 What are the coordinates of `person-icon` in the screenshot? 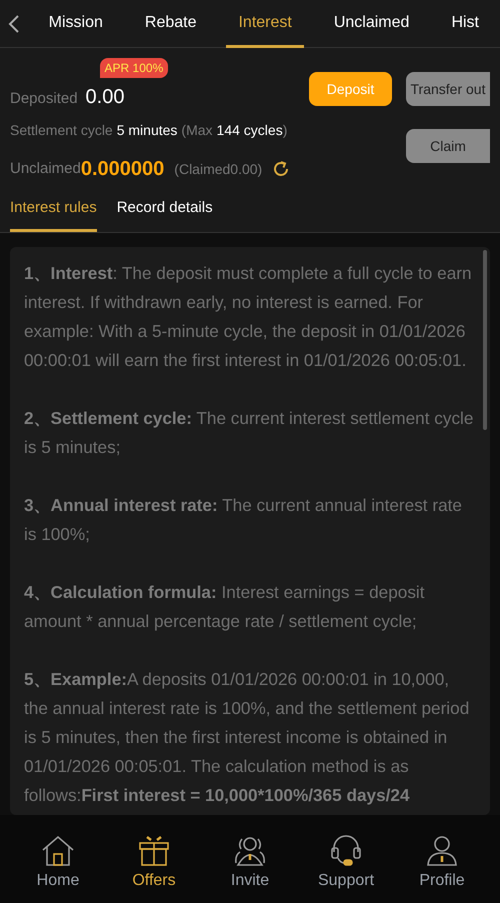 It's located at (442, 851).